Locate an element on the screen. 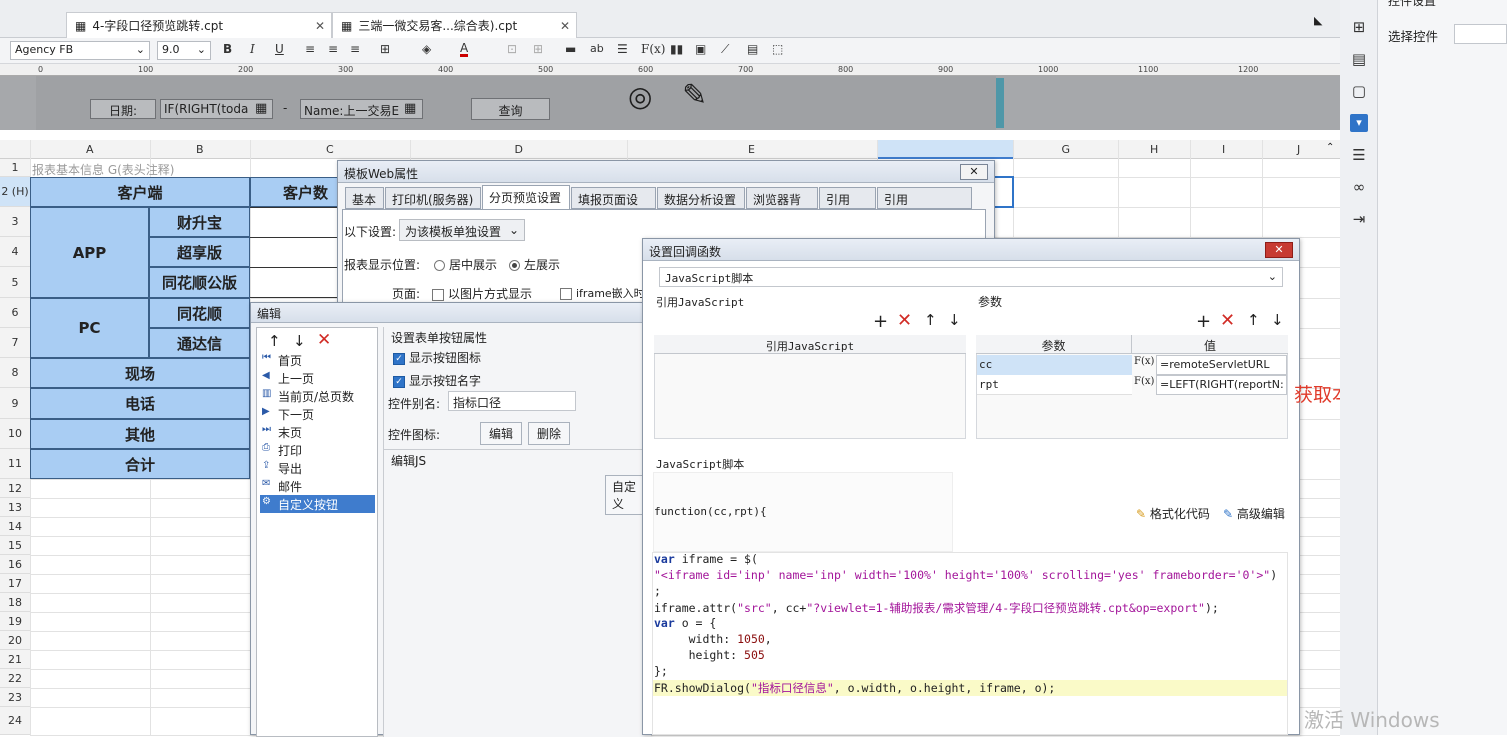 This screenshot has width=1507, height=737. font-color-icon: A is located at coordinates (464, 49).